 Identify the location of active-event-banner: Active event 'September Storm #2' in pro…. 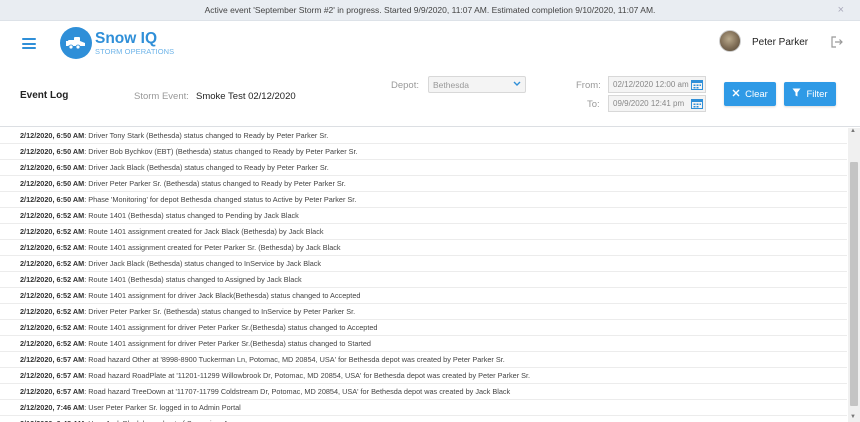
(430, 10).